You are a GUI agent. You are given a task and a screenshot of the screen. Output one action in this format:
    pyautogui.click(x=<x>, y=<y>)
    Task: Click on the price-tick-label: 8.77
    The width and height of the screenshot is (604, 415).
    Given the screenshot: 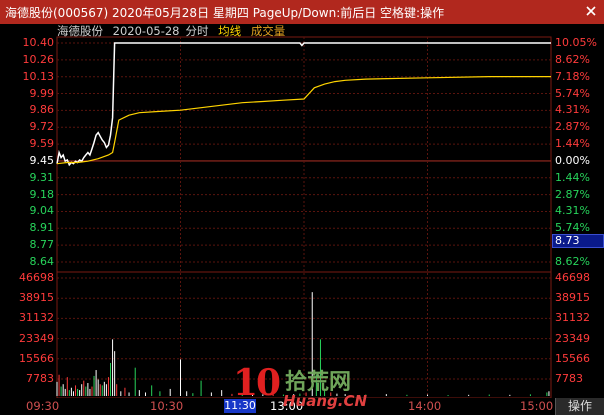 What is the action you would take?
    pyautogui.click(x=42, y=245)
    